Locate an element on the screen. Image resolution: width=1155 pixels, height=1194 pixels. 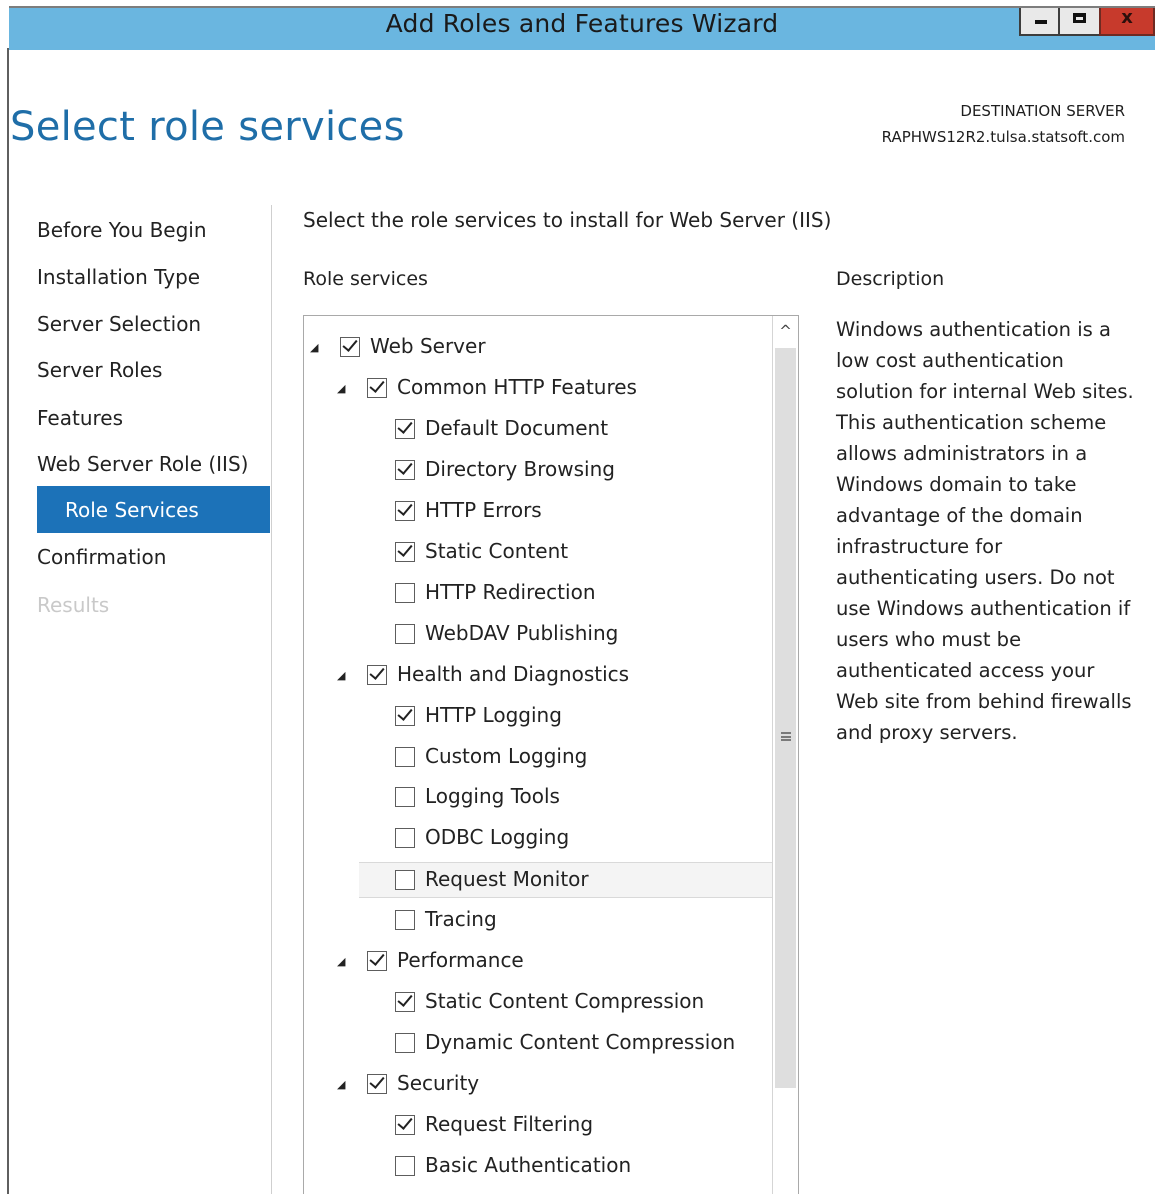
tree-item-label: Static Content Compression is located at coordinates (565, 1001).